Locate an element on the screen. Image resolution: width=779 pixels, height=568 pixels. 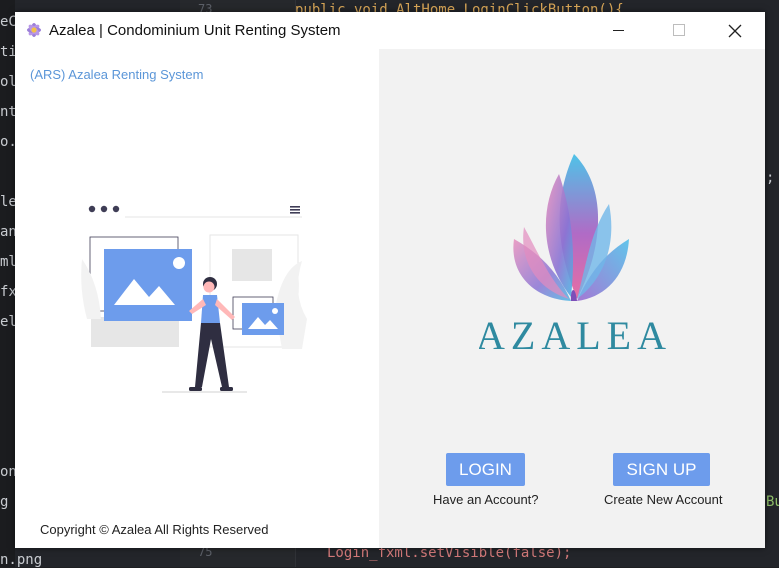
ide-code-fragment: ; is located at coordinates (770, 178).